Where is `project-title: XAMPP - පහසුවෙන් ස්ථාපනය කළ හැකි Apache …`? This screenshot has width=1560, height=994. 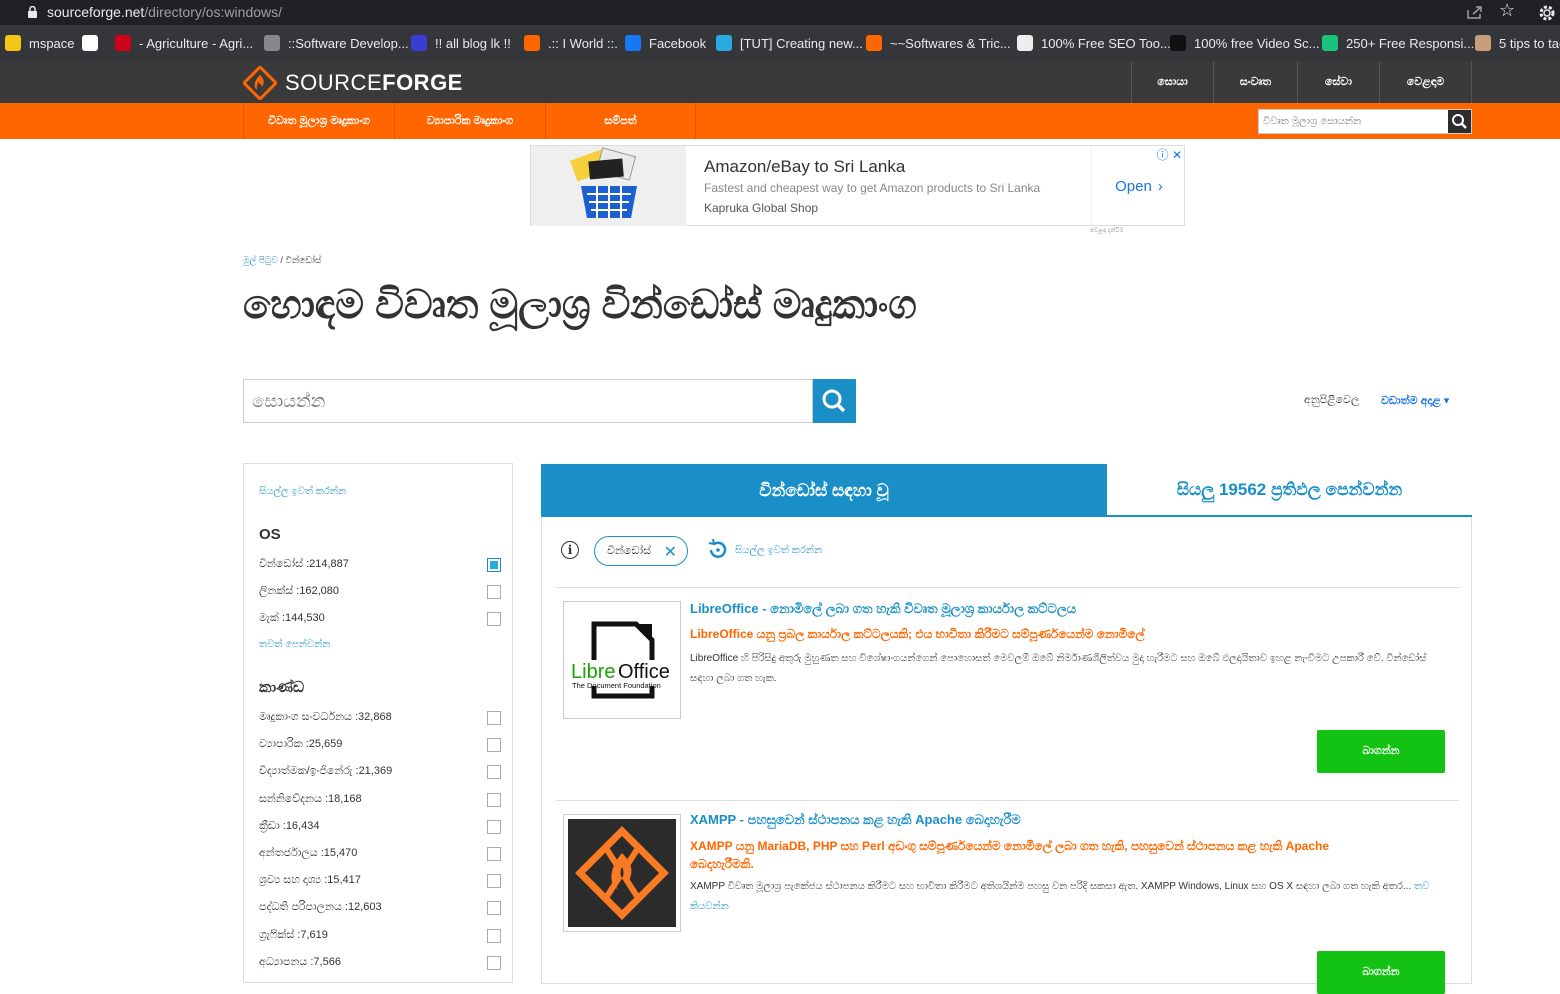 project-title: XAMPP - පහසුවෙන් ස්ථාපනය කළ හැකි Apache … is located at coordinates (855, 820).